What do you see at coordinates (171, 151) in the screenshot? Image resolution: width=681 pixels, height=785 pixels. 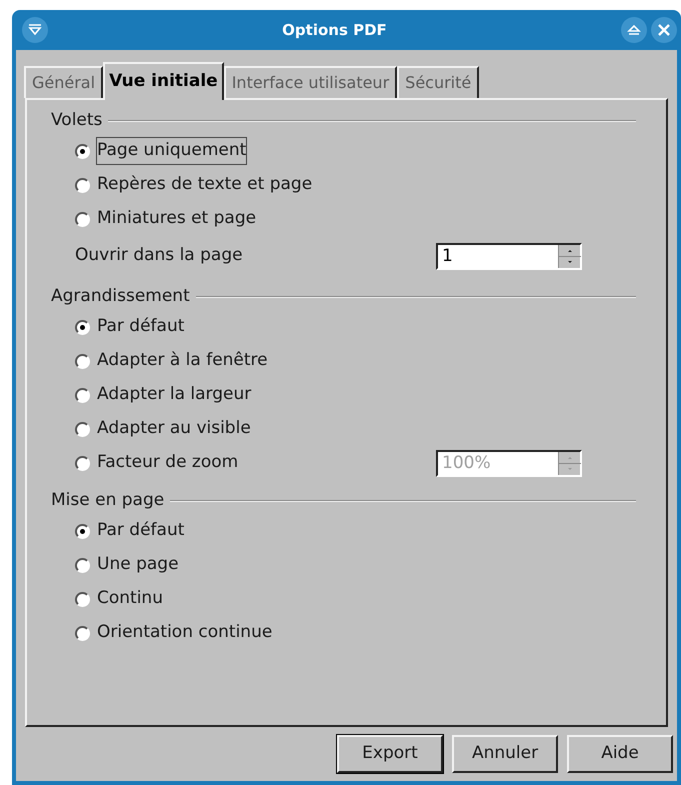 I see `radio-label: Page uniquement` at bounding box center [171, 151].